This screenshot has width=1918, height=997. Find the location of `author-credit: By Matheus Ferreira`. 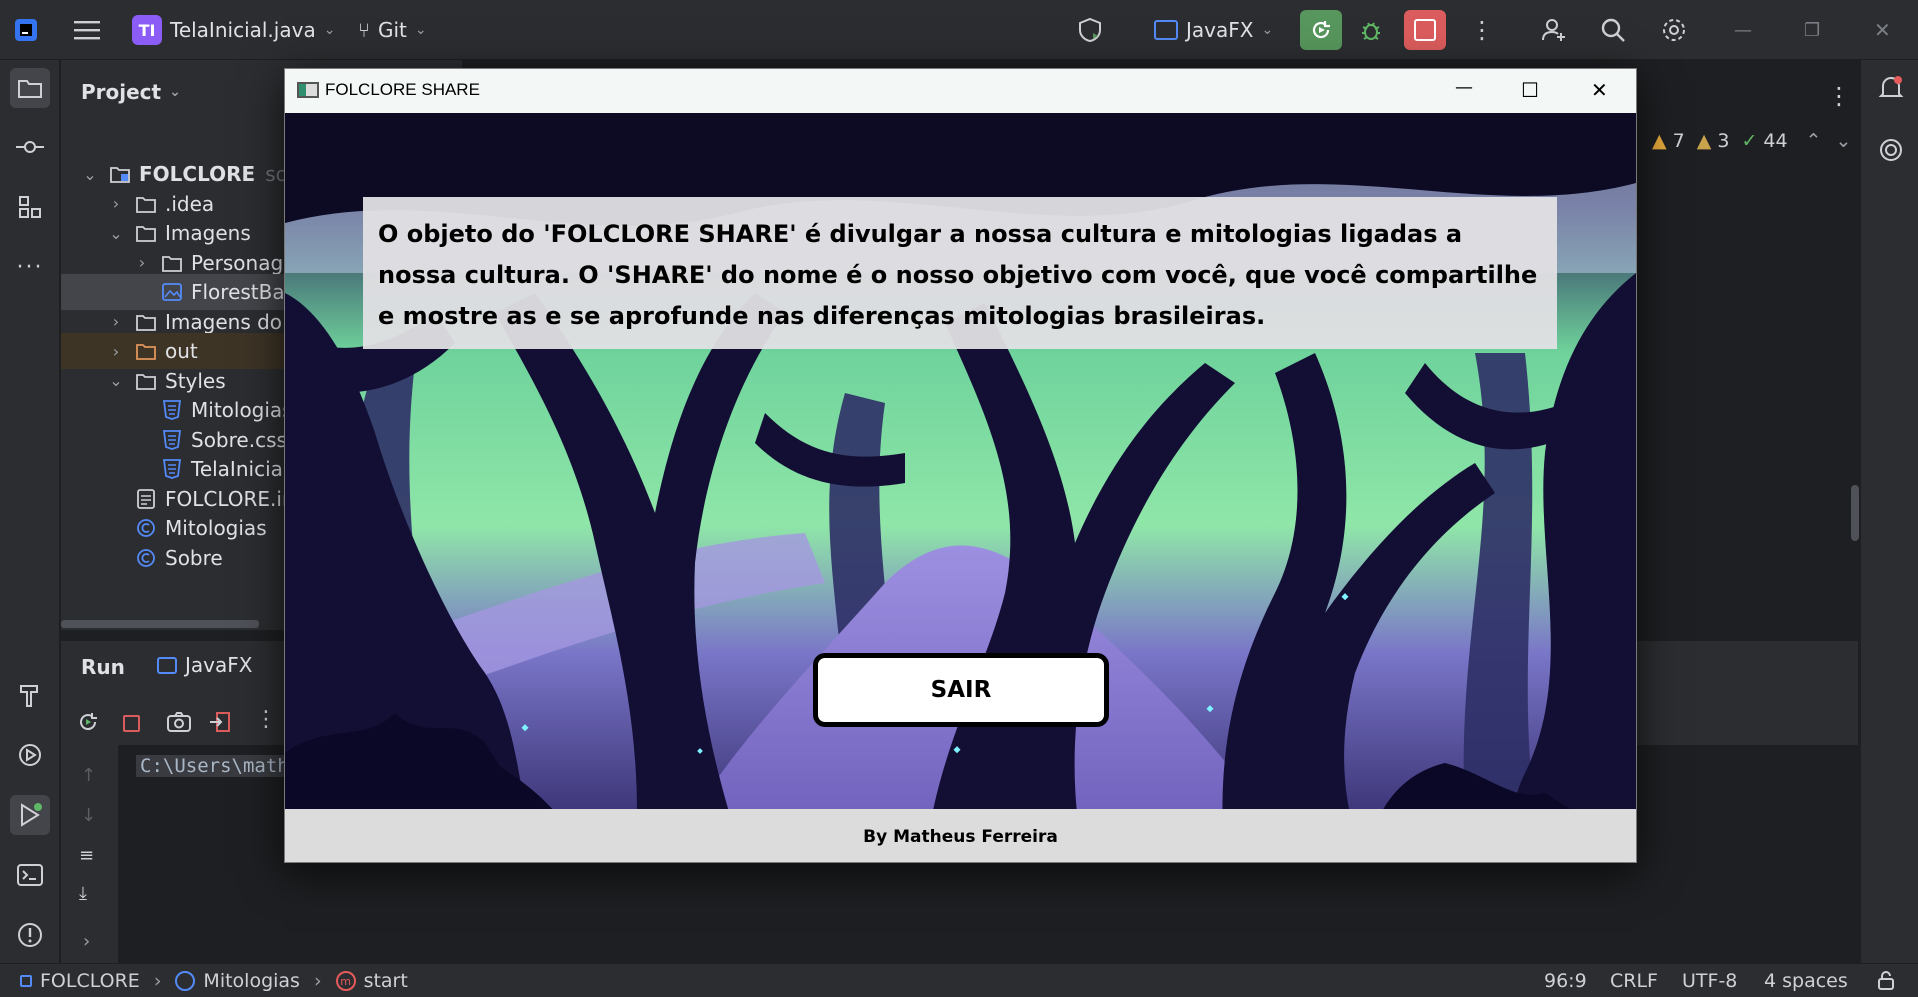

author-credit: By Matheus Ferreira is located at coordinates (960, 837).